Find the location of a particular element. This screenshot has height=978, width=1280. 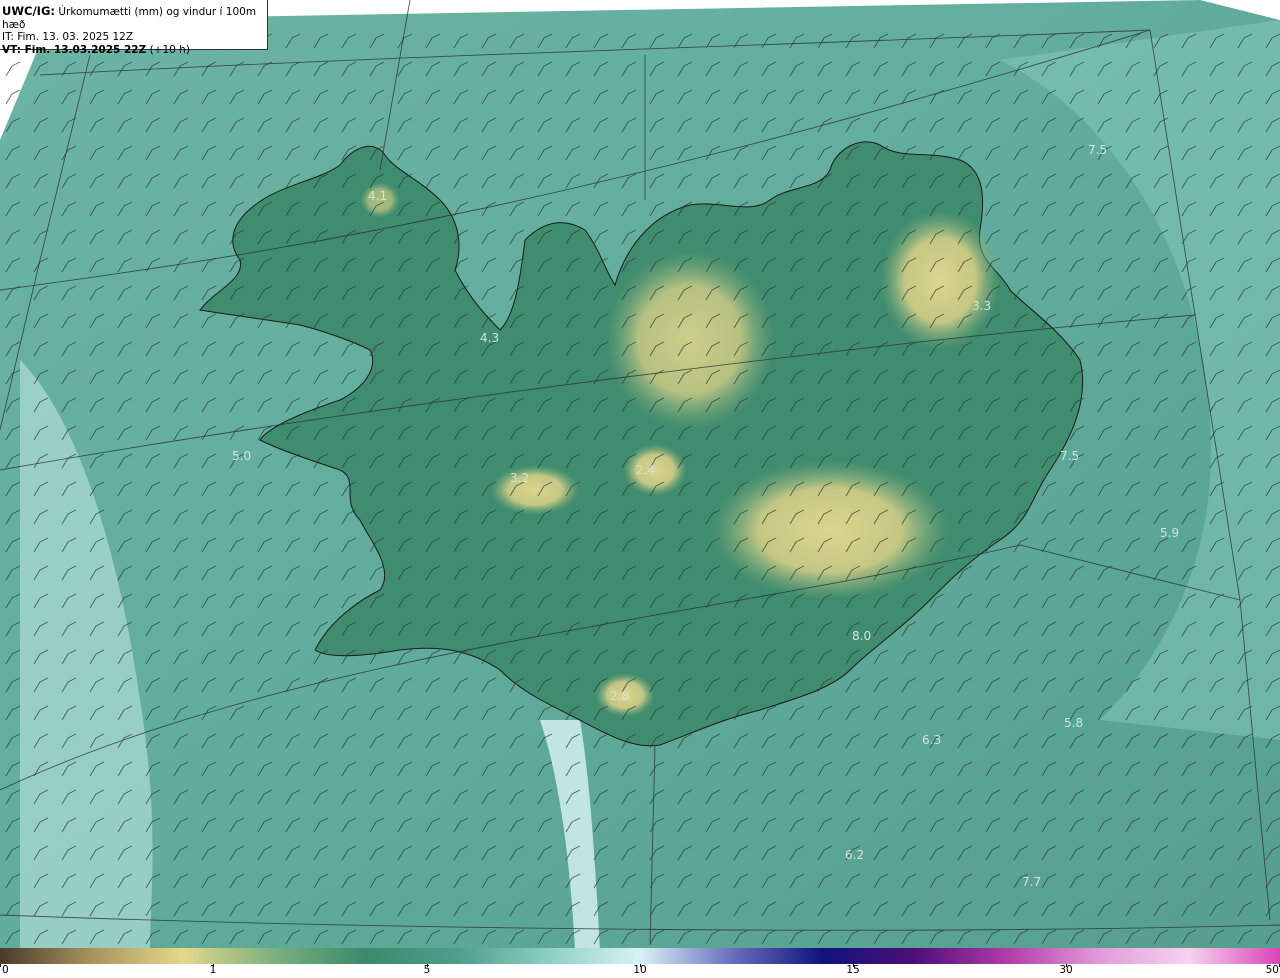

colorbar-tick-label: 50 is located at coordinates (1272, 970).